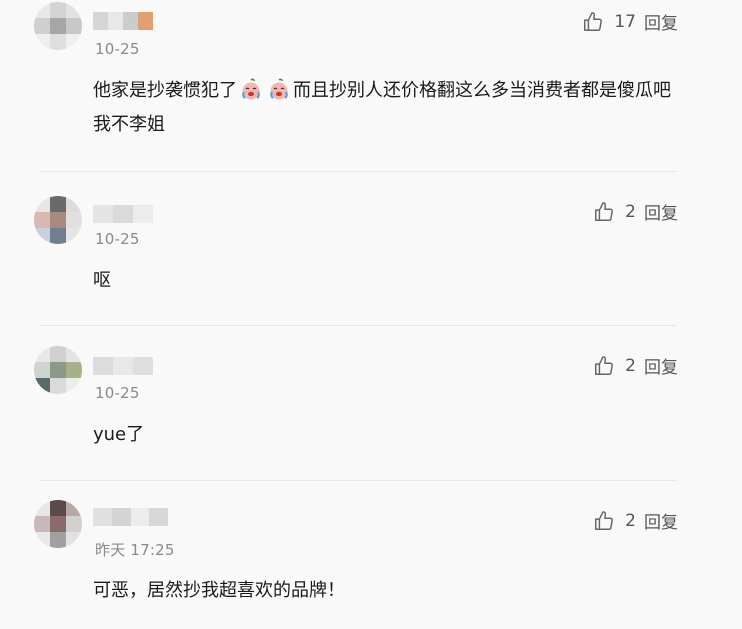 This screenshot has height=629, width=742. Describe the element at coordinates (219, 590) in the screenshot. I see `comment-text: 可恶，居然抄我超喜欢的品牌！` at that location.